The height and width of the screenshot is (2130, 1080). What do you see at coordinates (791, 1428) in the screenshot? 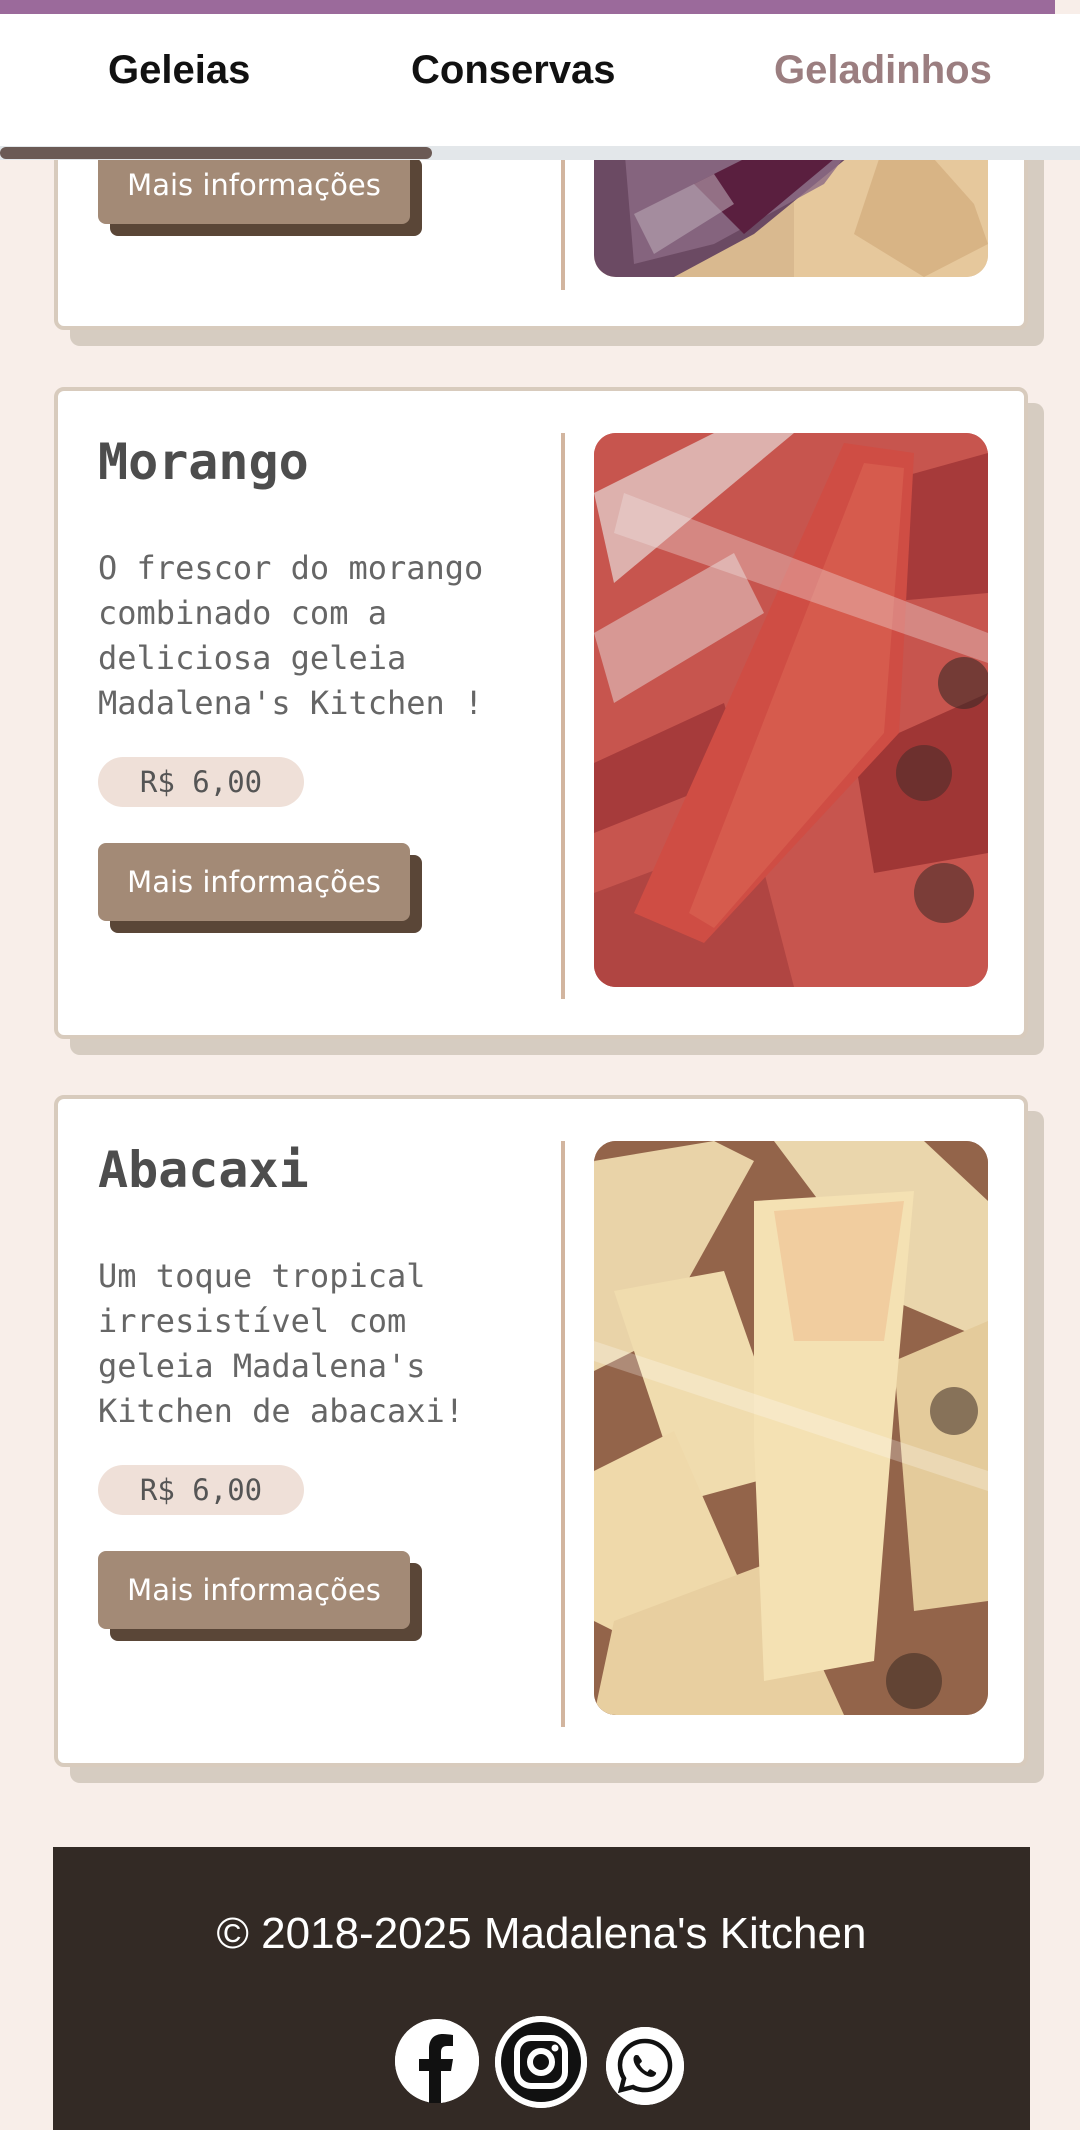
I see `pineapple-popsicle-photo` at bounding box center [791, 1428].